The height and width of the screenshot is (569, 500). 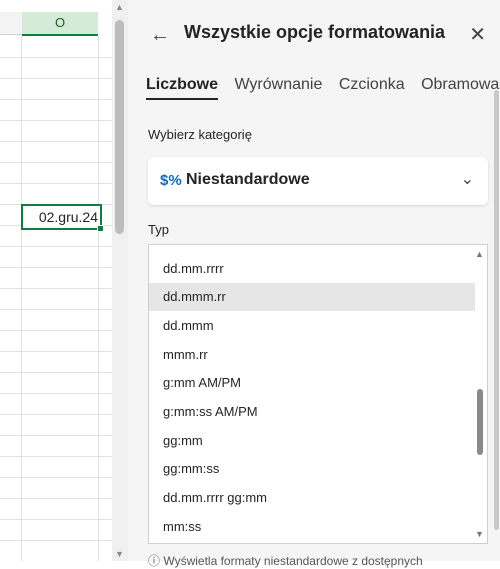 I want to click on currency-percent-icon: $%, so click(x=171, y=180).